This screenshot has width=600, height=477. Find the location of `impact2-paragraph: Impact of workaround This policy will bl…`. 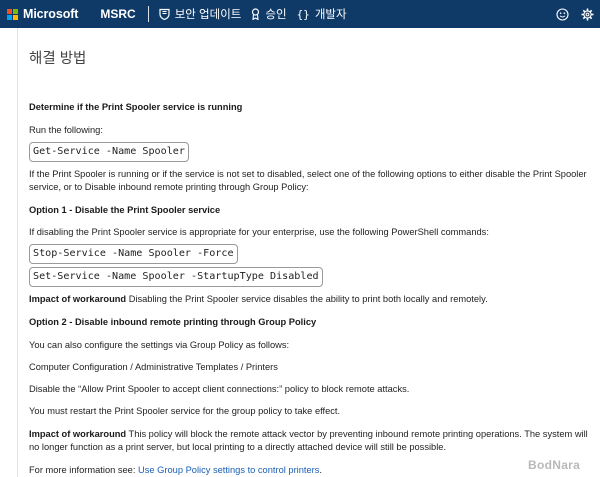

impact2-paragraph: Impact of workaround This policy will bl… is located at coordinates (312, 441).